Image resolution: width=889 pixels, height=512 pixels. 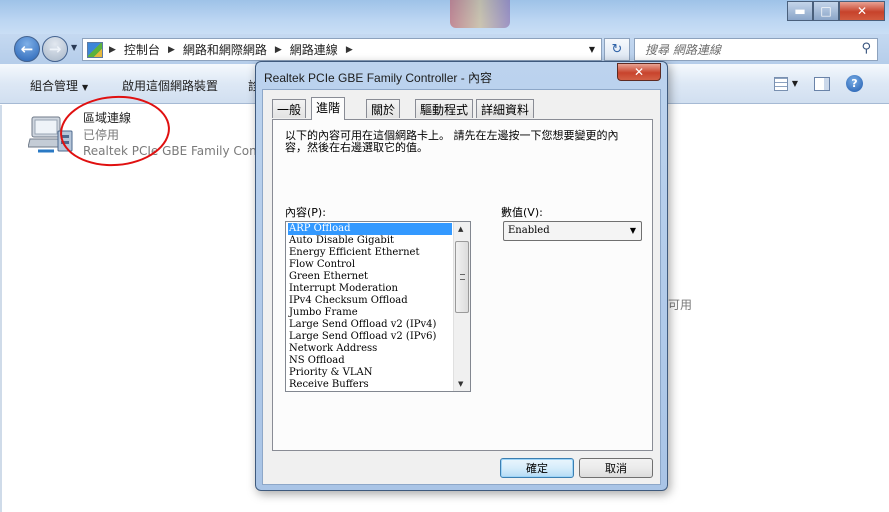 I want to click on organize-label: 組合管理, so click(x=54, y=86).